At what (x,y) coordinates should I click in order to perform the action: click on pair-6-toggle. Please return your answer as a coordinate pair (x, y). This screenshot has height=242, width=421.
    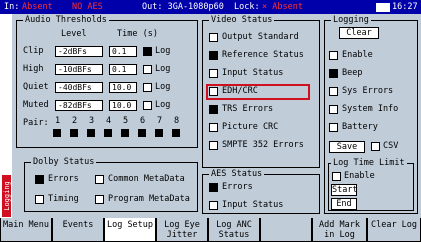
    Looking at the image, I should click on (142, 133).